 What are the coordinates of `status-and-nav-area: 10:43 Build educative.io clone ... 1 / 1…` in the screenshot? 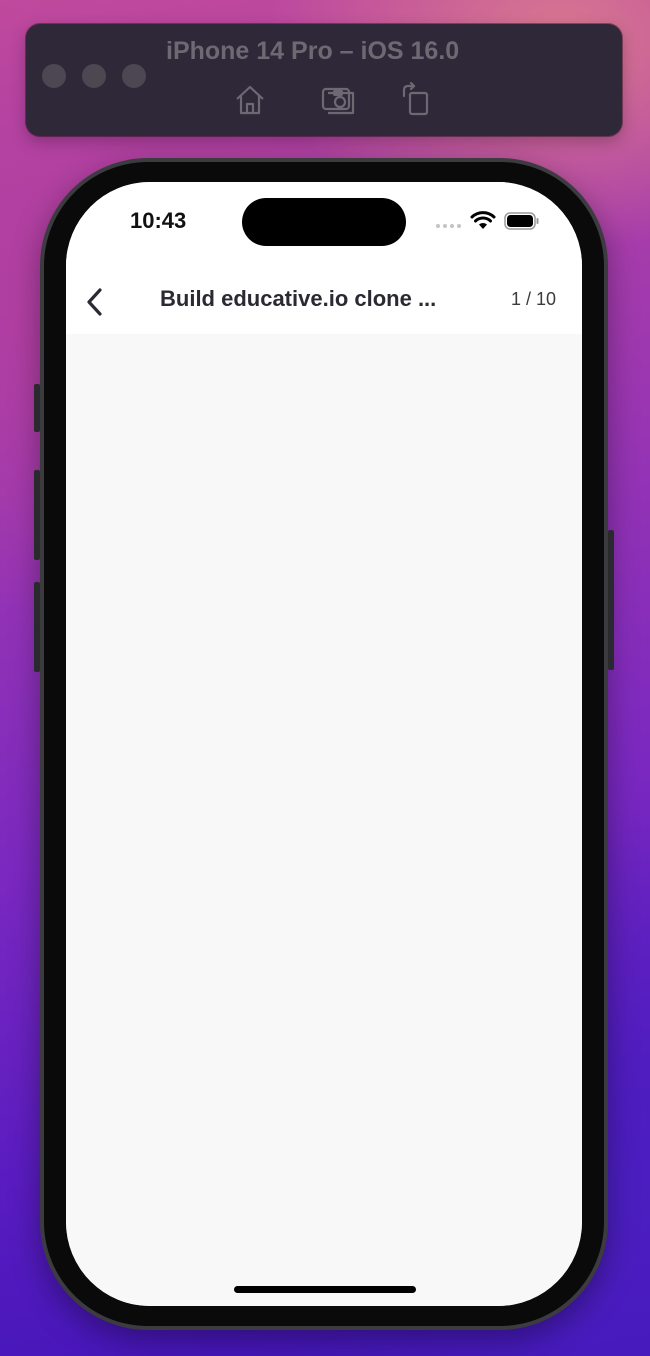 It's located at (324, 258).